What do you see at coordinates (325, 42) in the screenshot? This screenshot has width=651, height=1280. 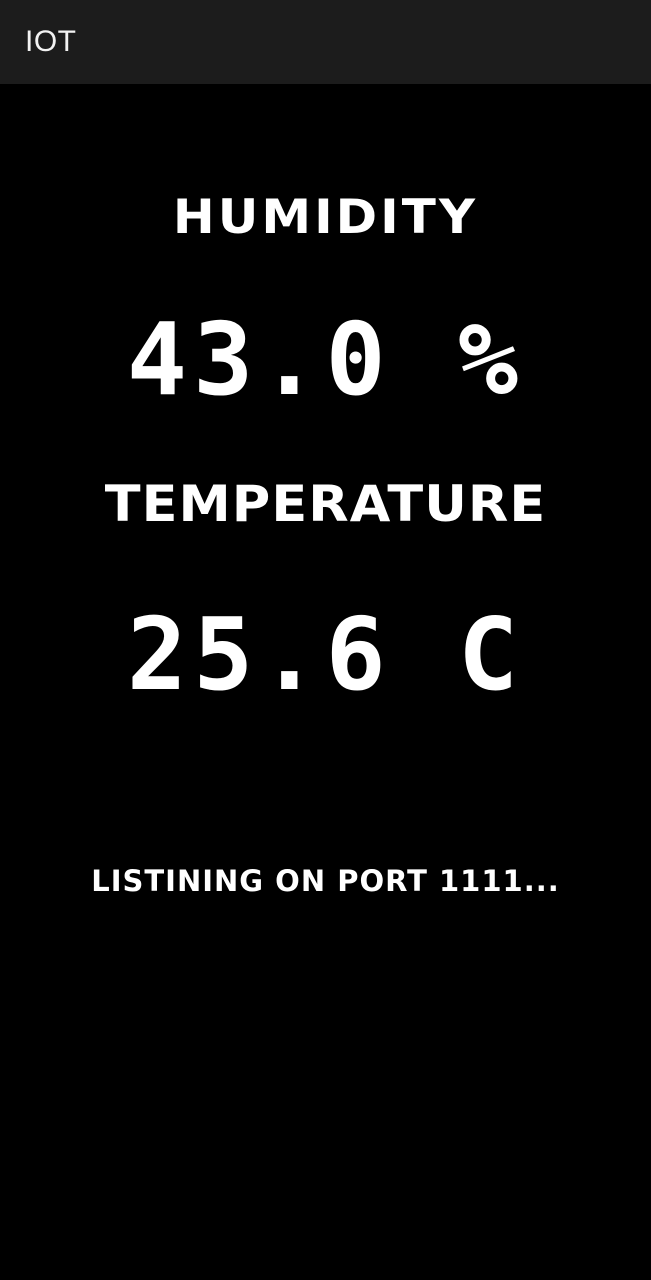 I see `app-bar: IOT` at bounding box center [325, 42].